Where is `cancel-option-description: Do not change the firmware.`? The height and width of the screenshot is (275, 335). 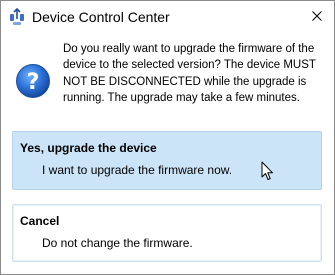
cancel-option-description: Do not change the firmware. is located at coordinates (117, 243).